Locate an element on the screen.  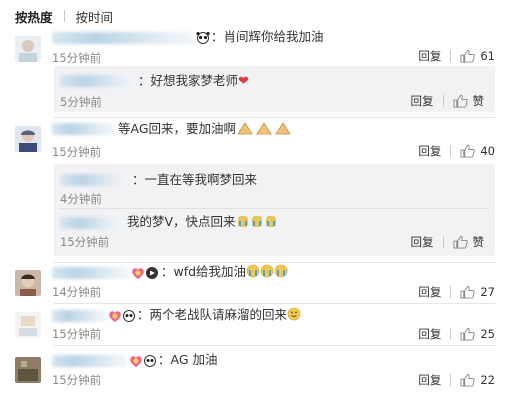
smiley-face-icon is located at coordinates (294, 316).